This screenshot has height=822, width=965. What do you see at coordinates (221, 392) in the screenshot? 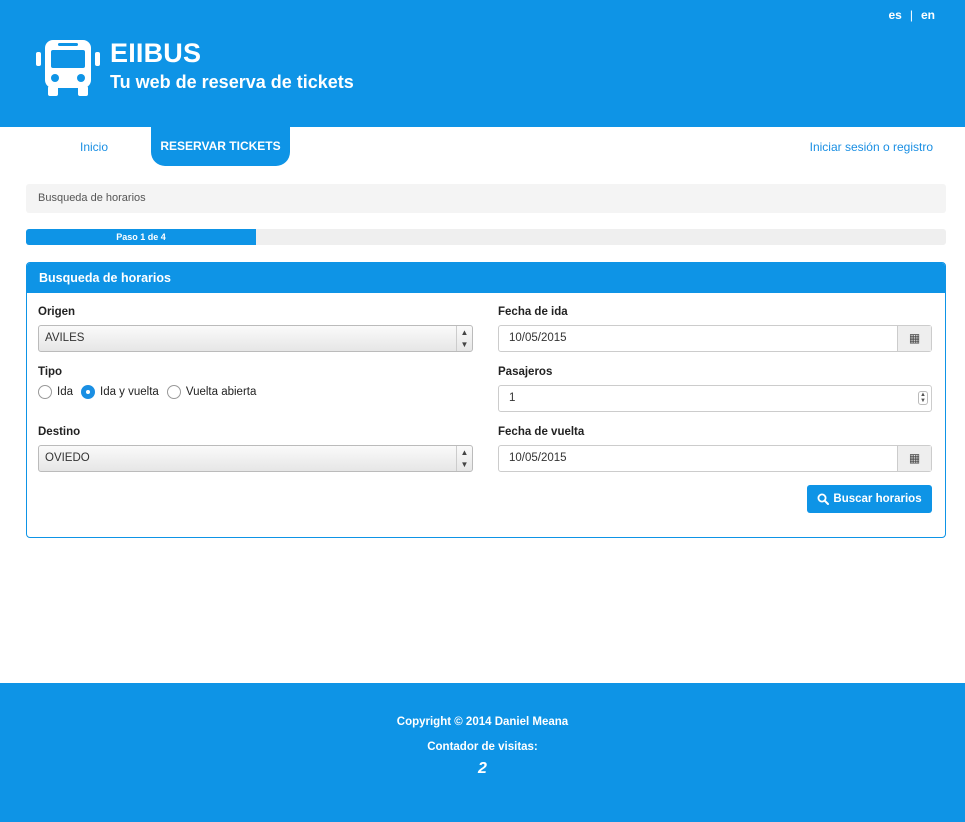
I see `radio-vuelta-abierta-label: Vuelta abierta` at bounding box center [221, 392].